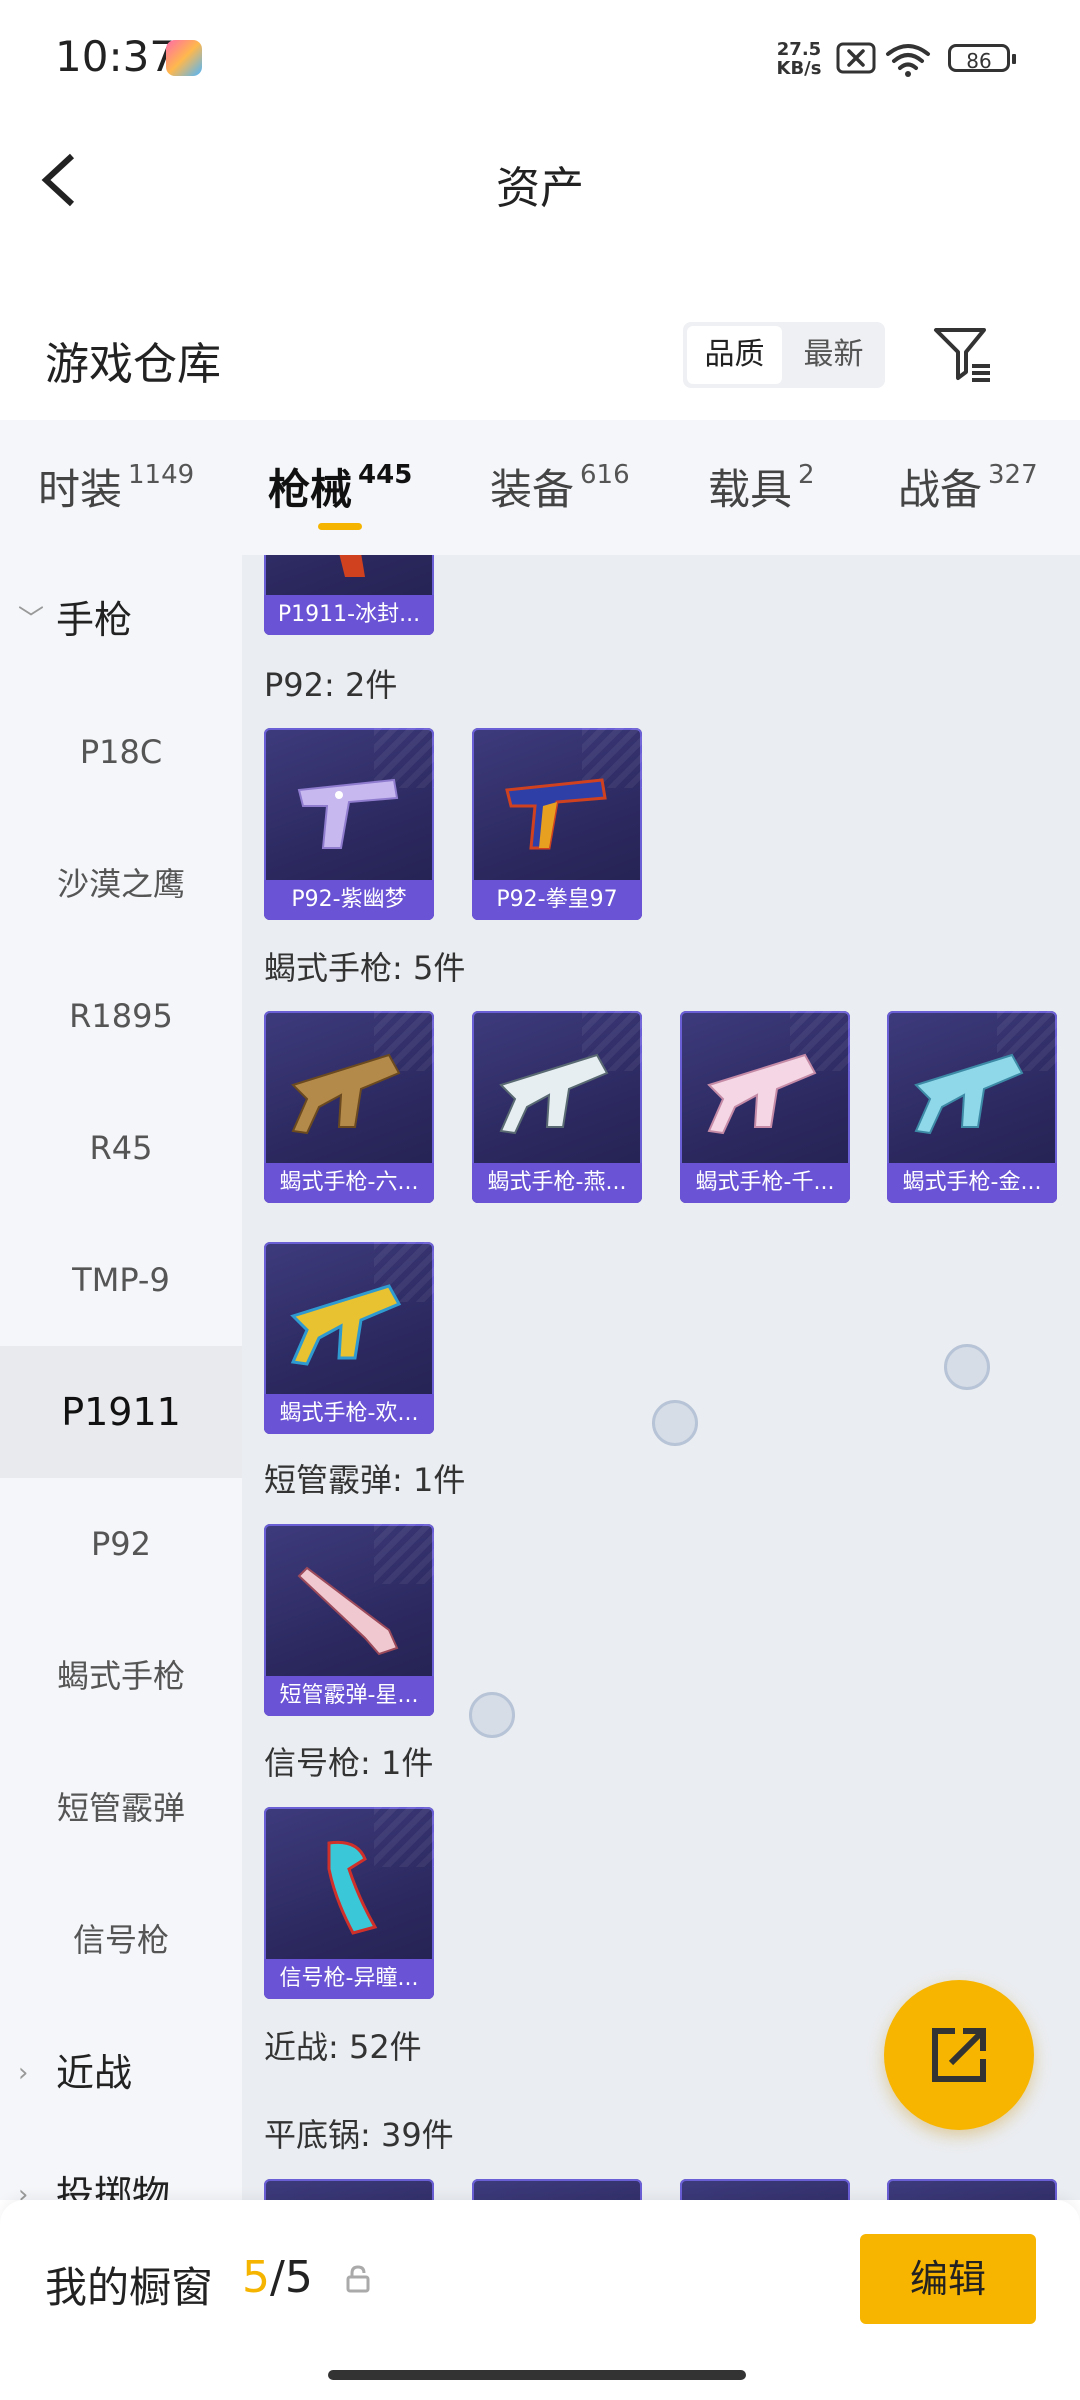 This screenshot has width=1080, height=2400. I want to click on category-tabs: 时装 1149 枪械 445 装备 616 载具 2 战备 327, so click(540, 487).